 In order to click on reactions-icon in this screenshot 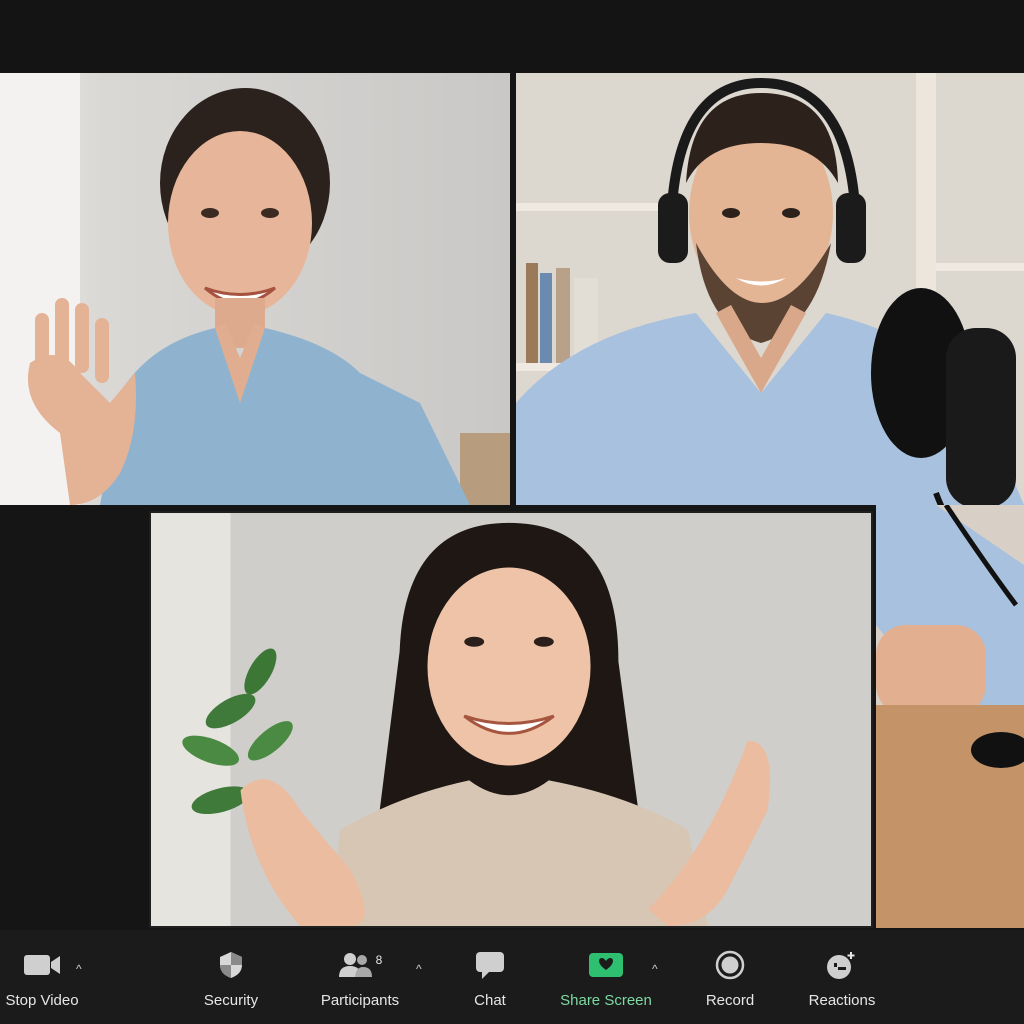, I will do `click(842, 965)`.